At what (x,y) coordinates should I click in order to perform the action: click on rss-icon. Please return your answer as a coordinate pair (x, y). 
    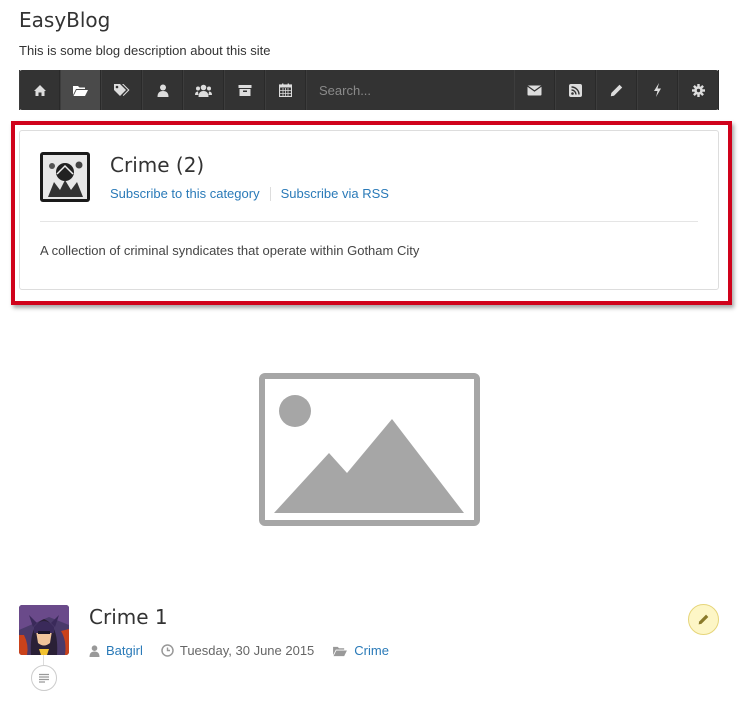
    Looking at the image, I should click on (575, 90).